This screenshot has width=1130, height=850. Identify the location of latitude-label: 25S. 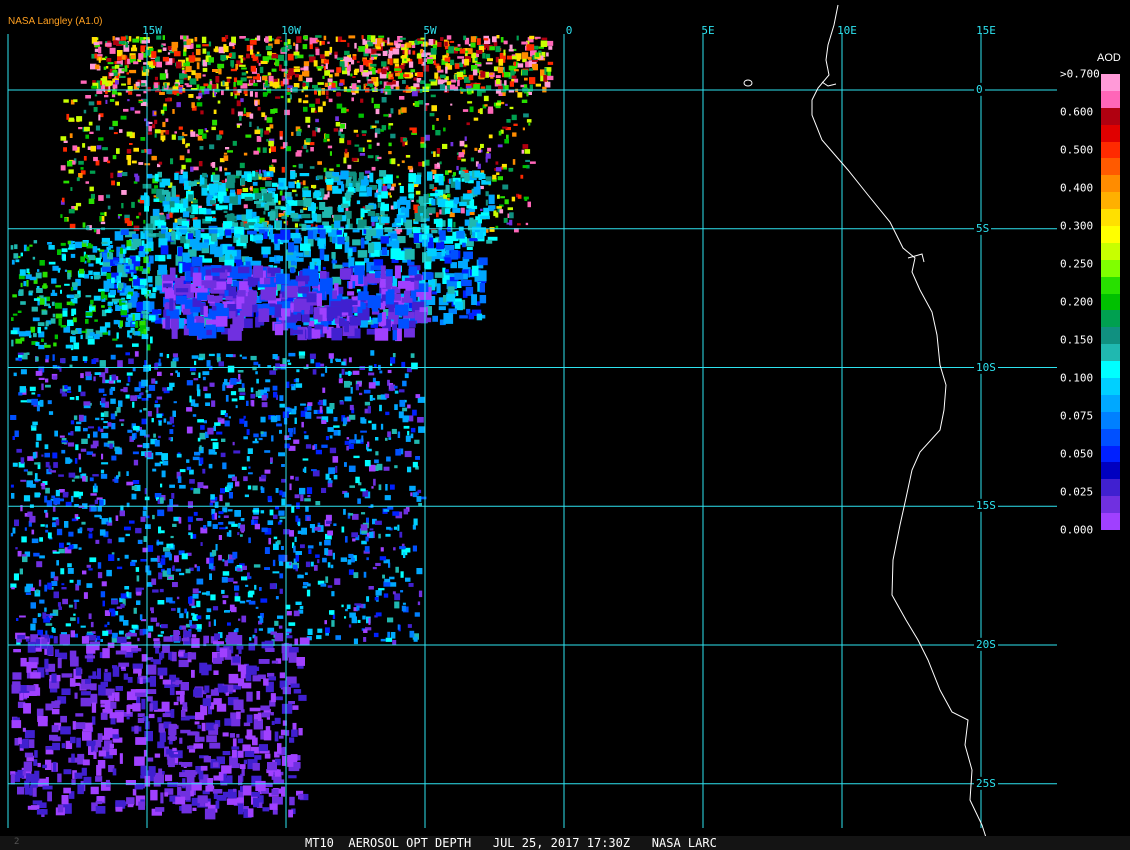
(986, 783).